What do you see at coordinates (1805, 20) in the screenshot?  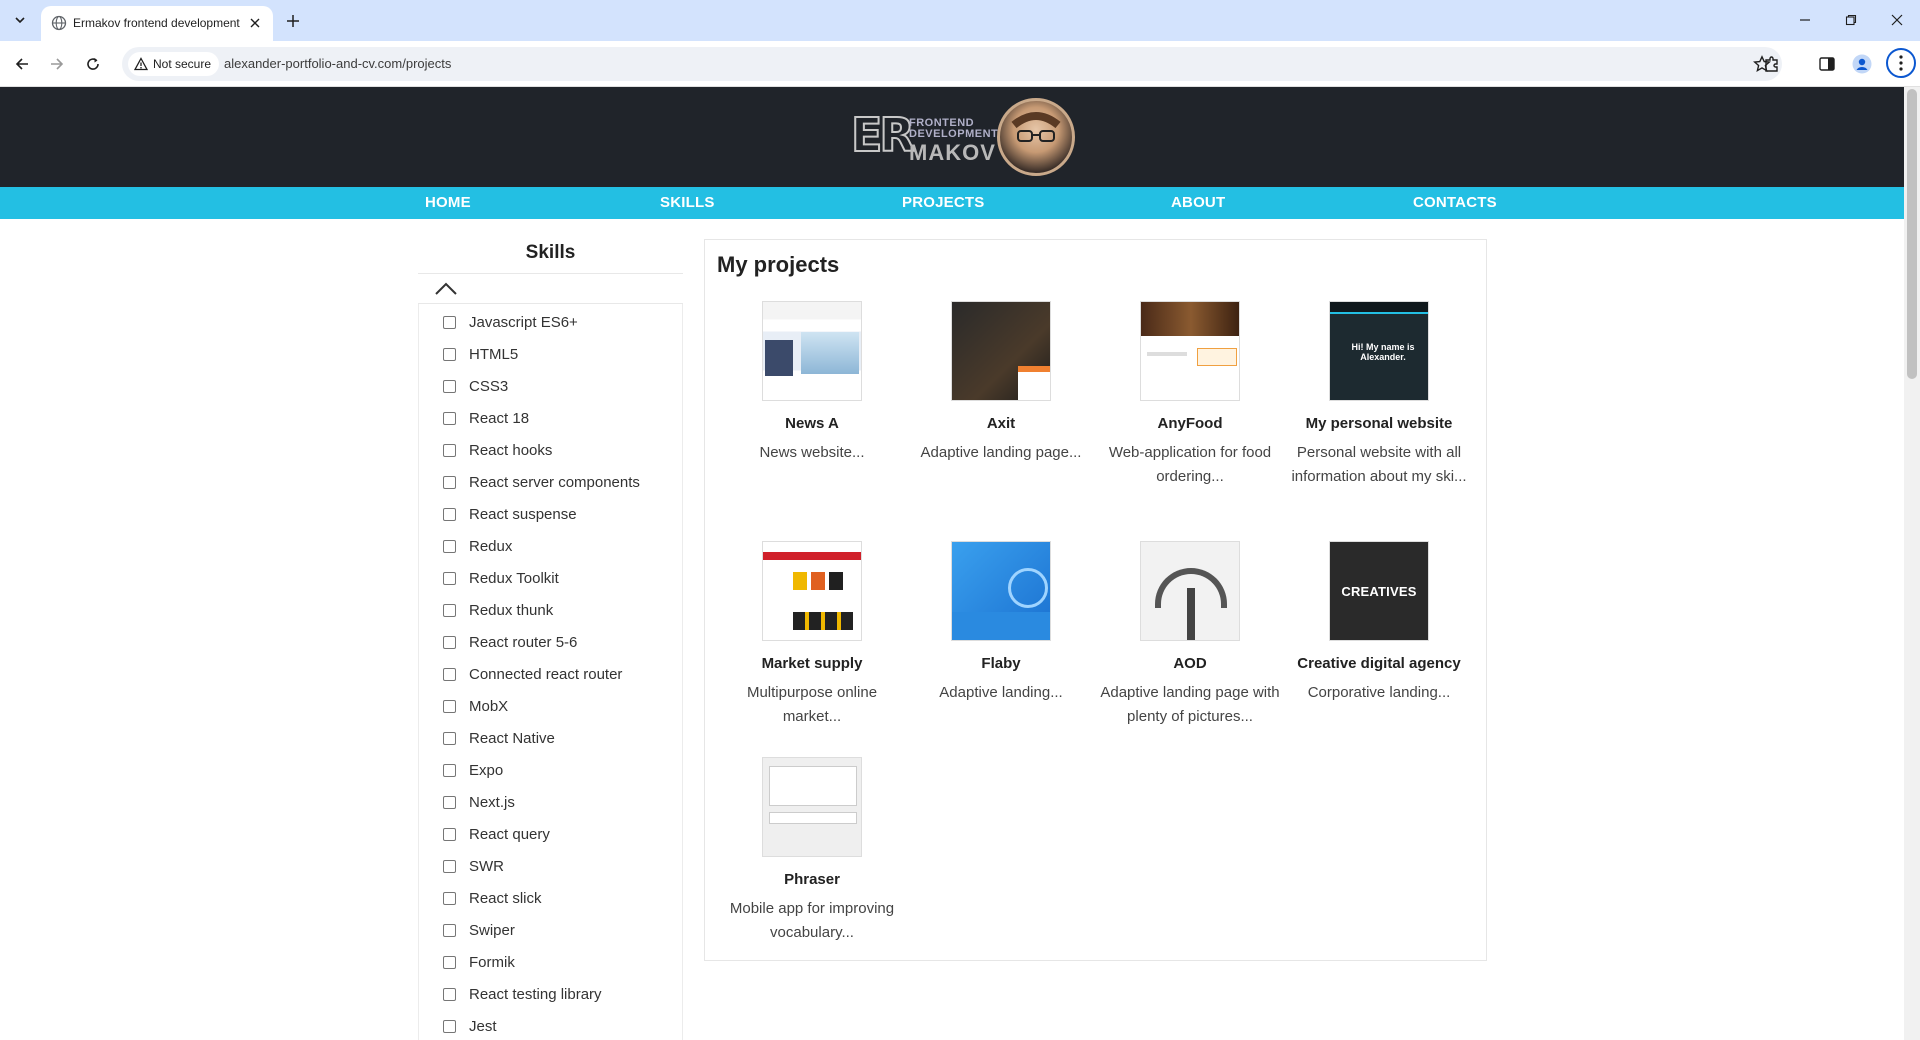 I see `minimize-icon` at bounding box center [1805, 20].